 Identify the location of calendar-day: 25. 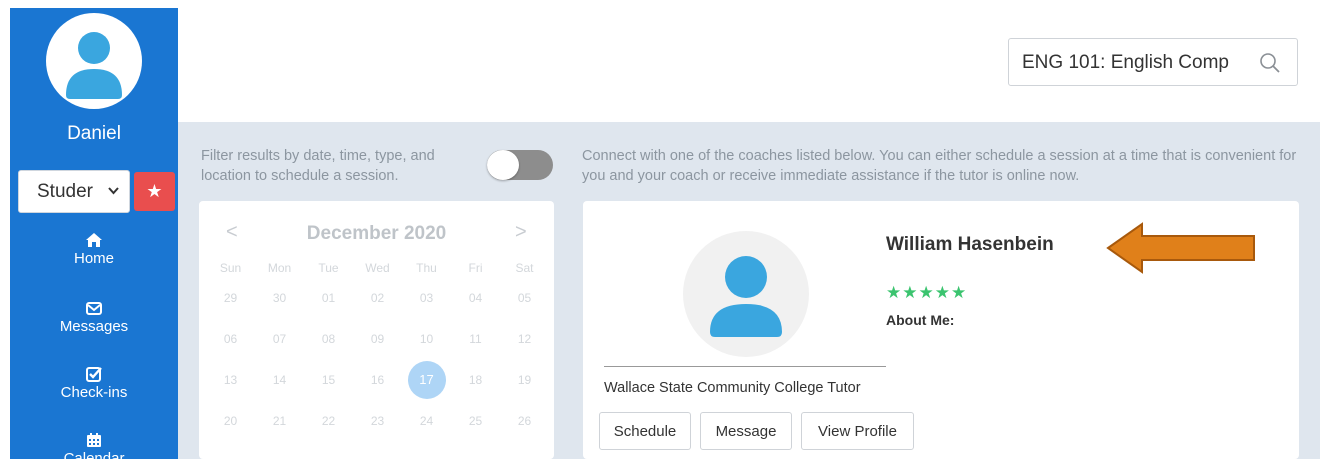
(475, 421).